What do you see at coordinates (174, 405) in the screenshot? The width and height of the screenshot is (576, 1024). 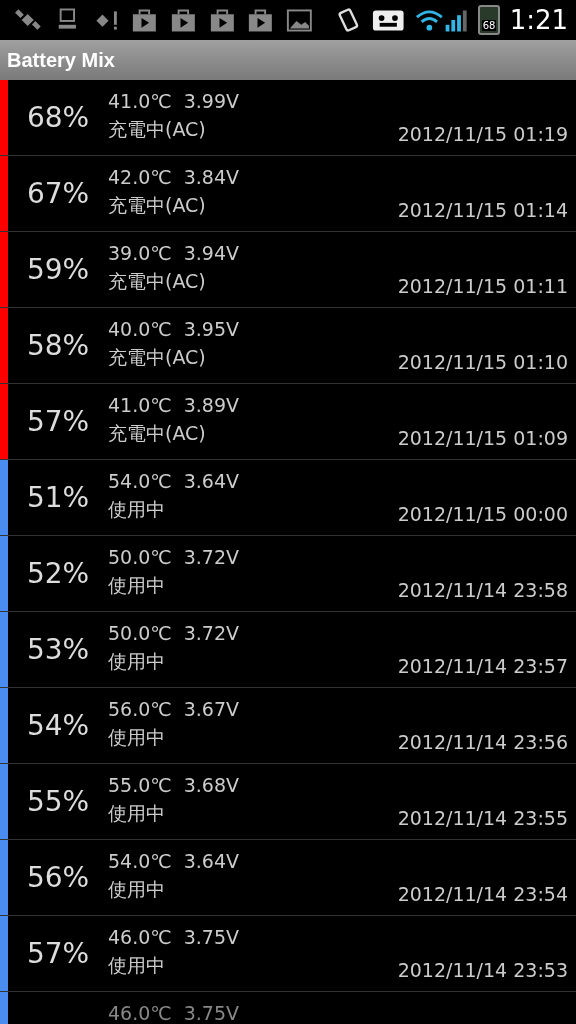 I see `temperature-voltage: 41.0℃ 3.89V` at bounding box center [174, 405].